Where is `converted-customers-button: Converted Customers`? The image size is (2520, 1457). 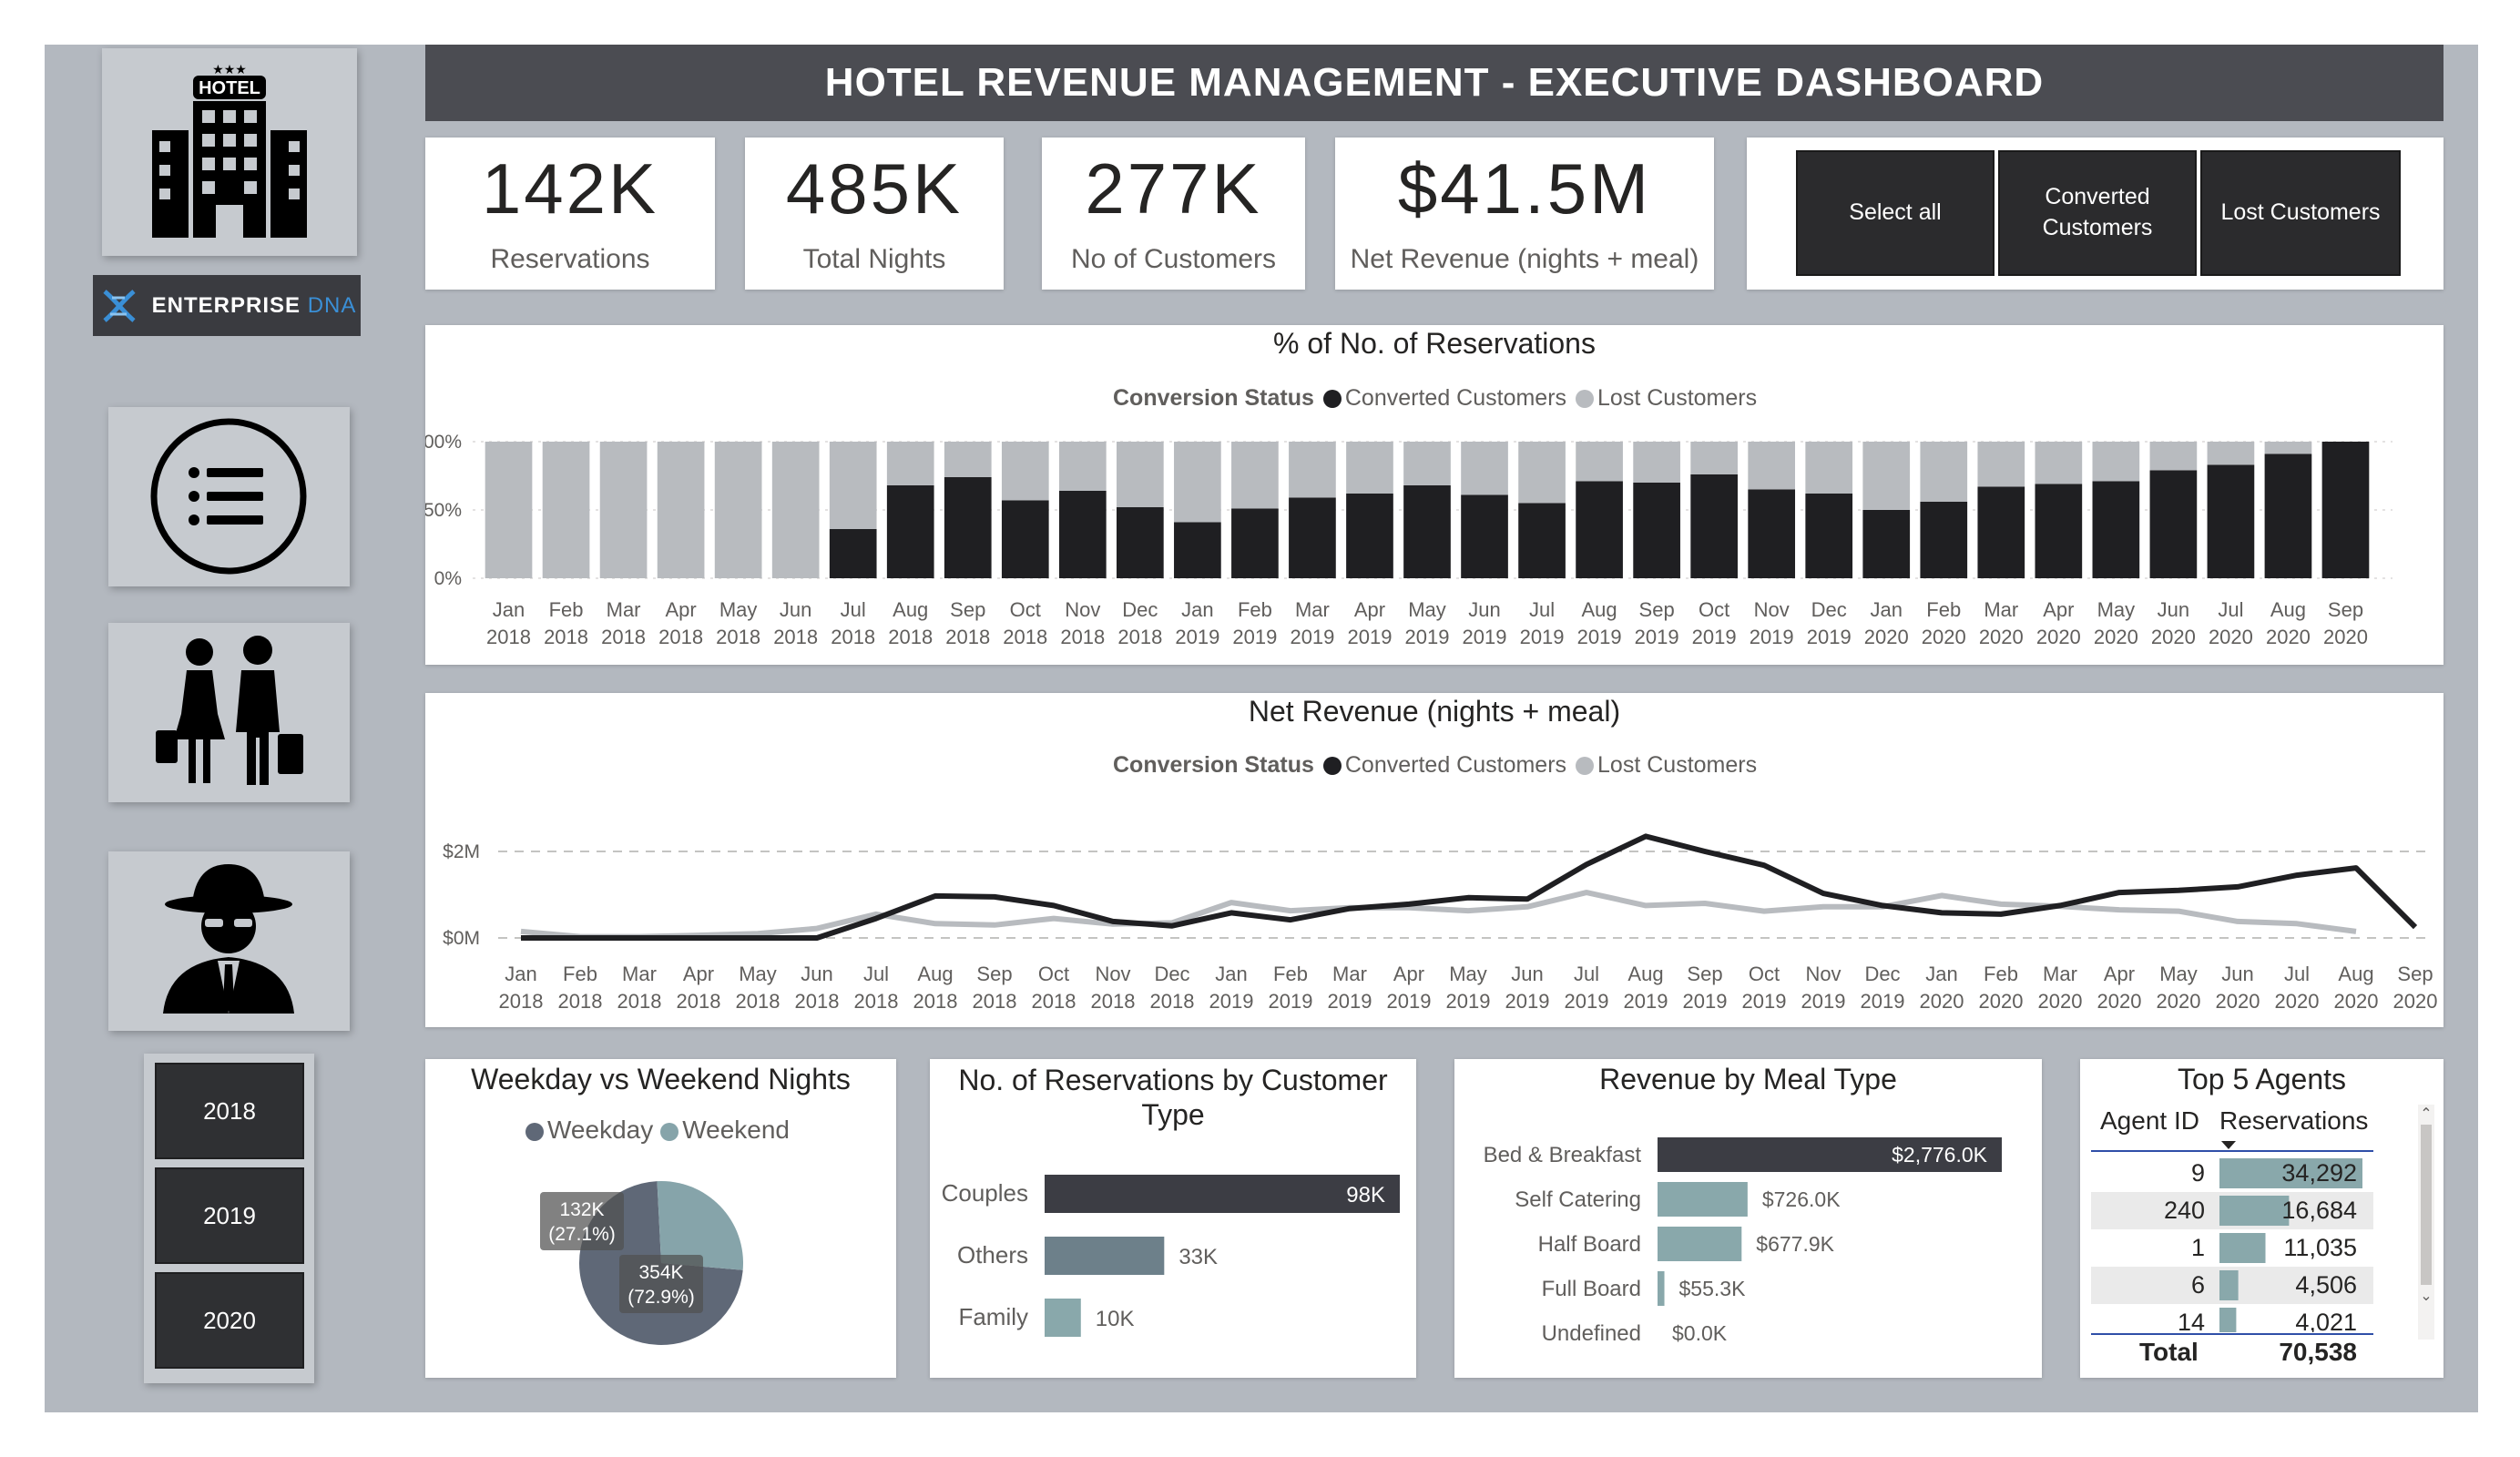 converted-customers-button: Converted Customers is located at coordinates (2097, 213).